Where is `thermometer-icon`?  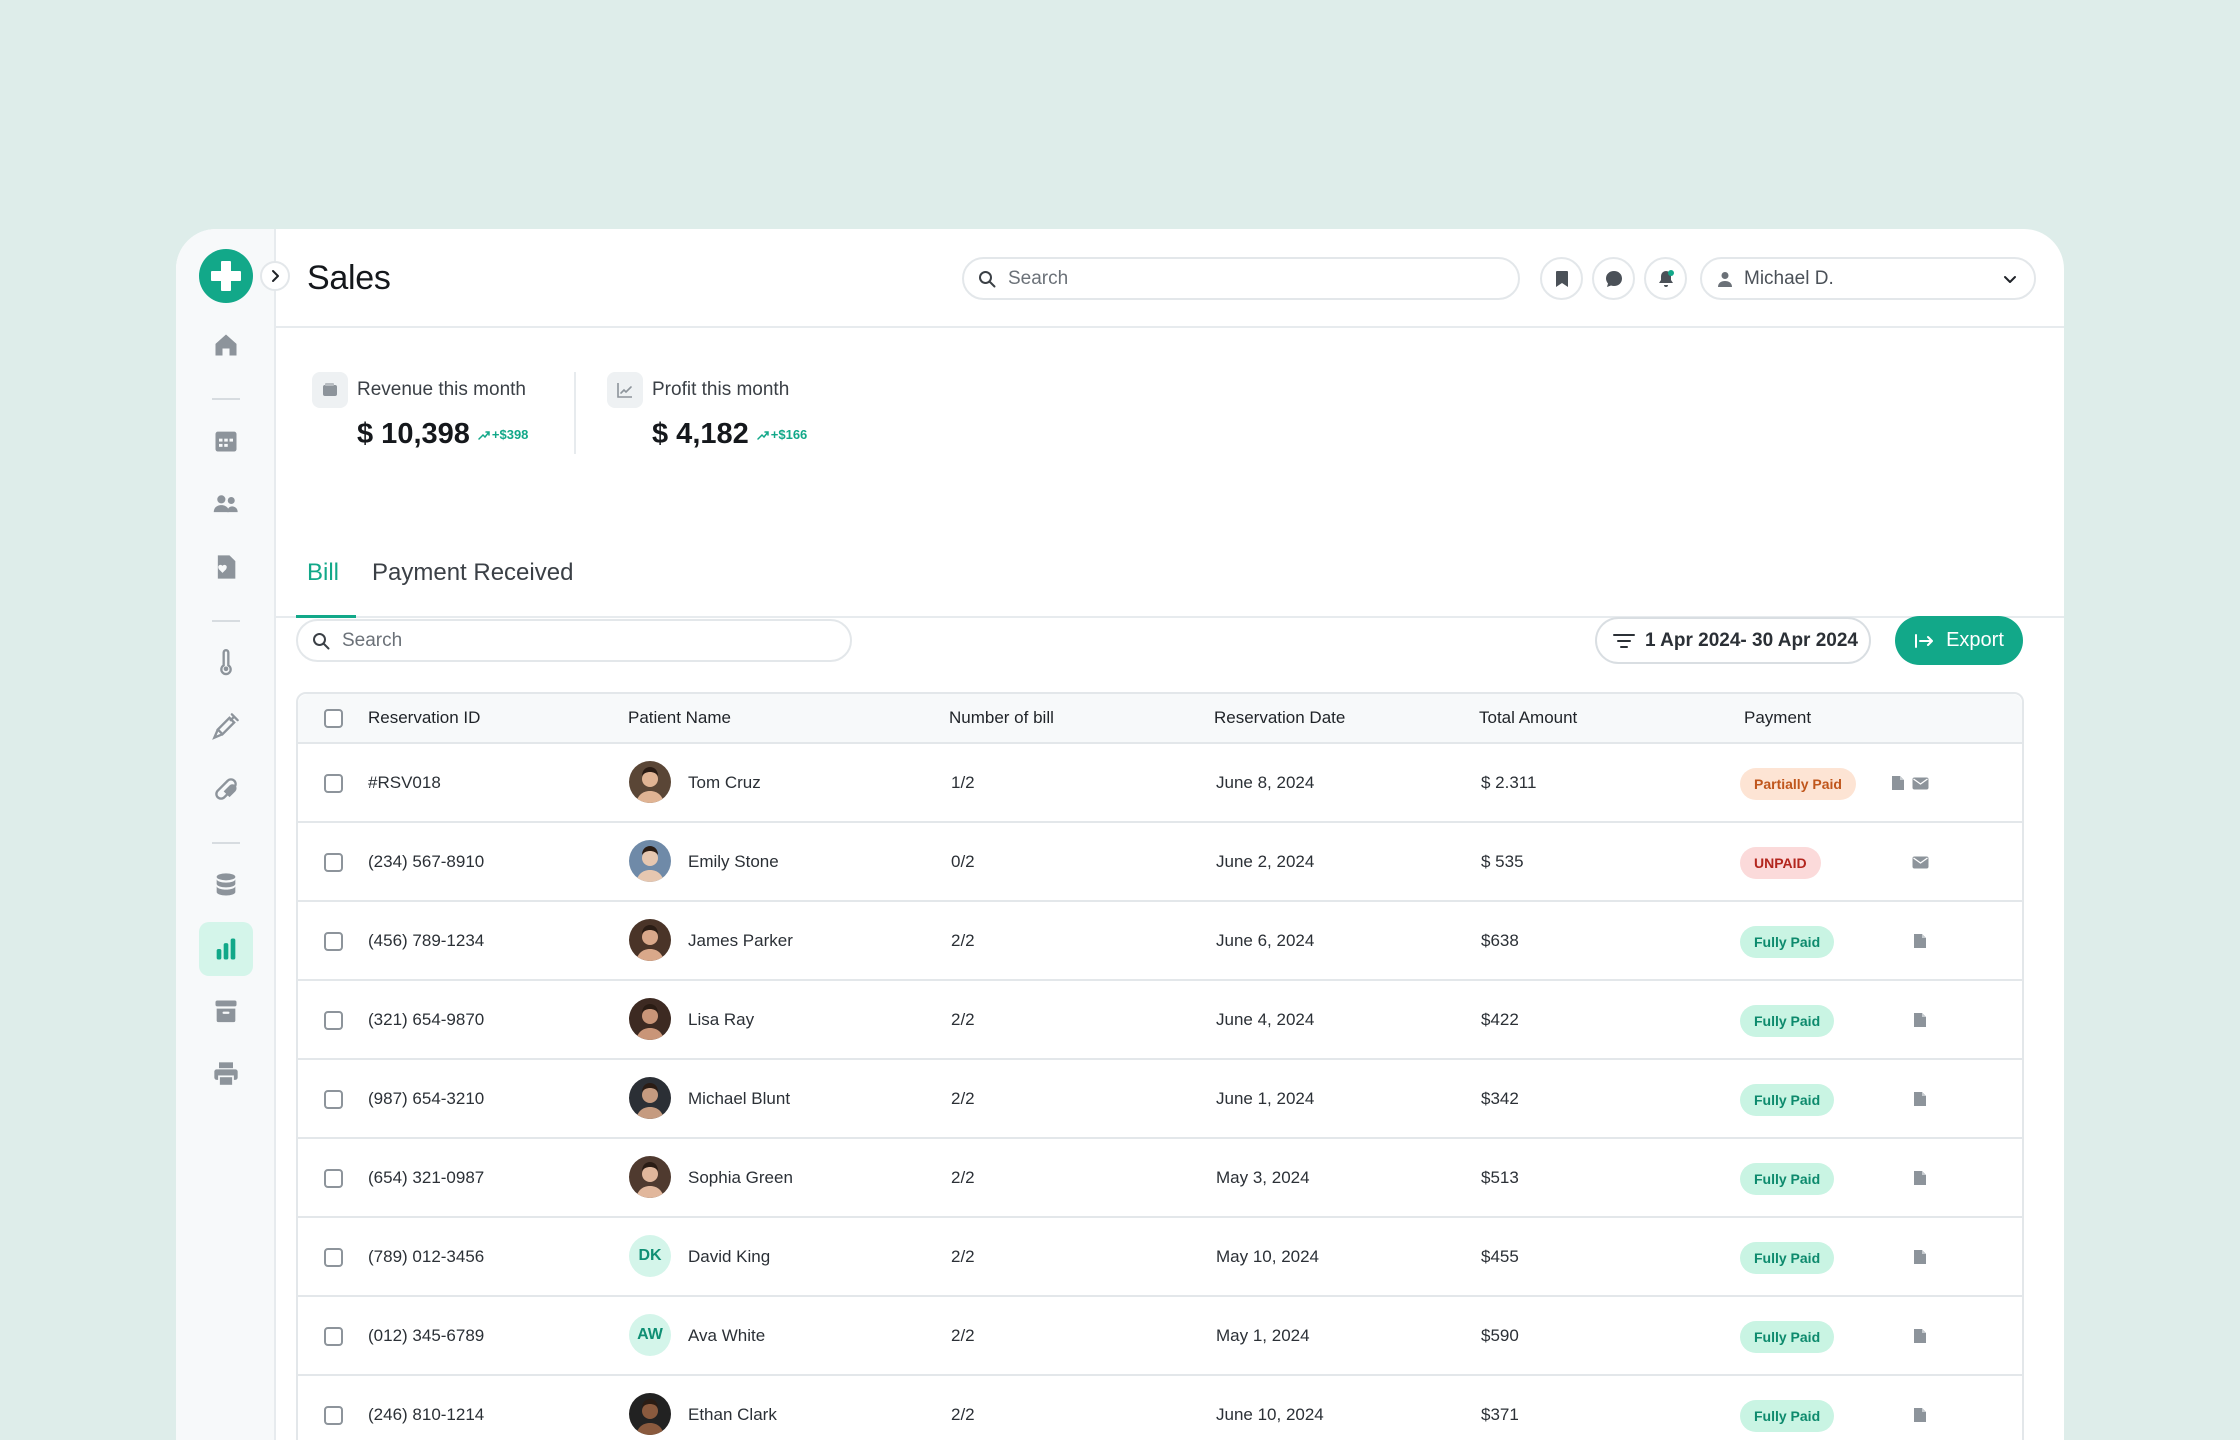
thermometer-icon is located at coordinates (226, 663).